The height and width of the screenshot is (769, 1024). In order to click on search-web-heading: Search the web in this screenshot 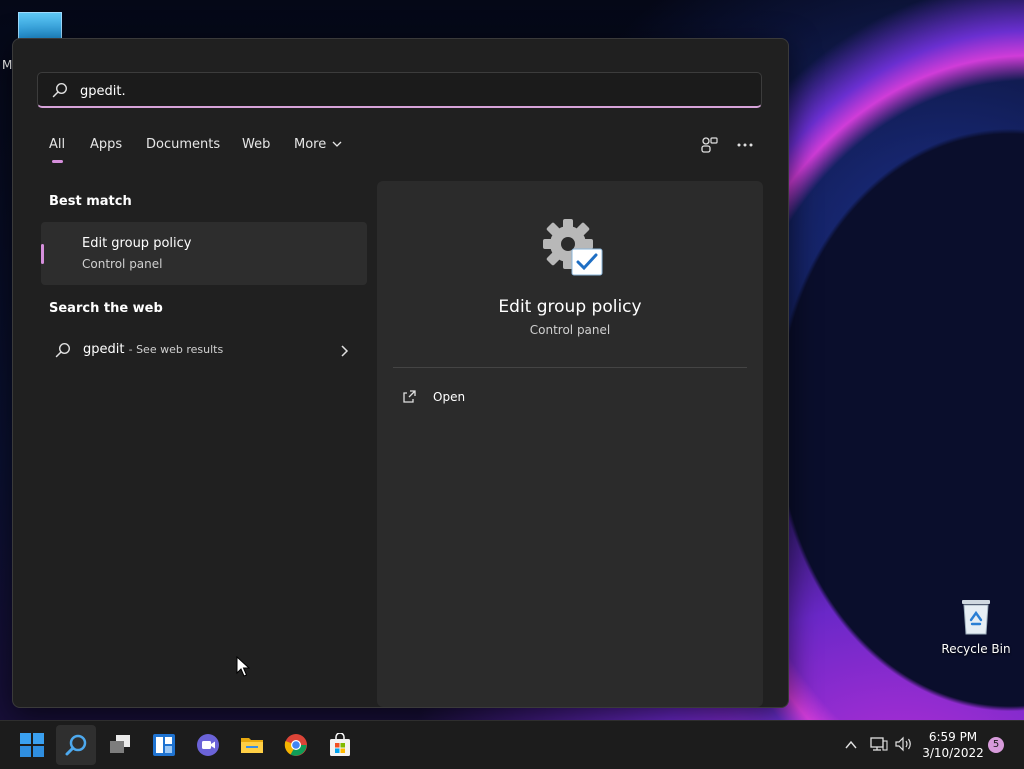, I will do `click(106, 308)`.